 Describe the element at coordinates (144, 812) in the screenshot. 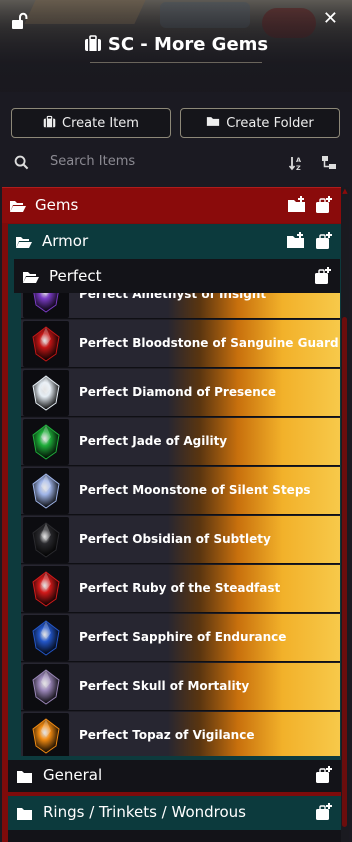

I see `folder-label: Rings / Trinkets / Wondrous` at that location.